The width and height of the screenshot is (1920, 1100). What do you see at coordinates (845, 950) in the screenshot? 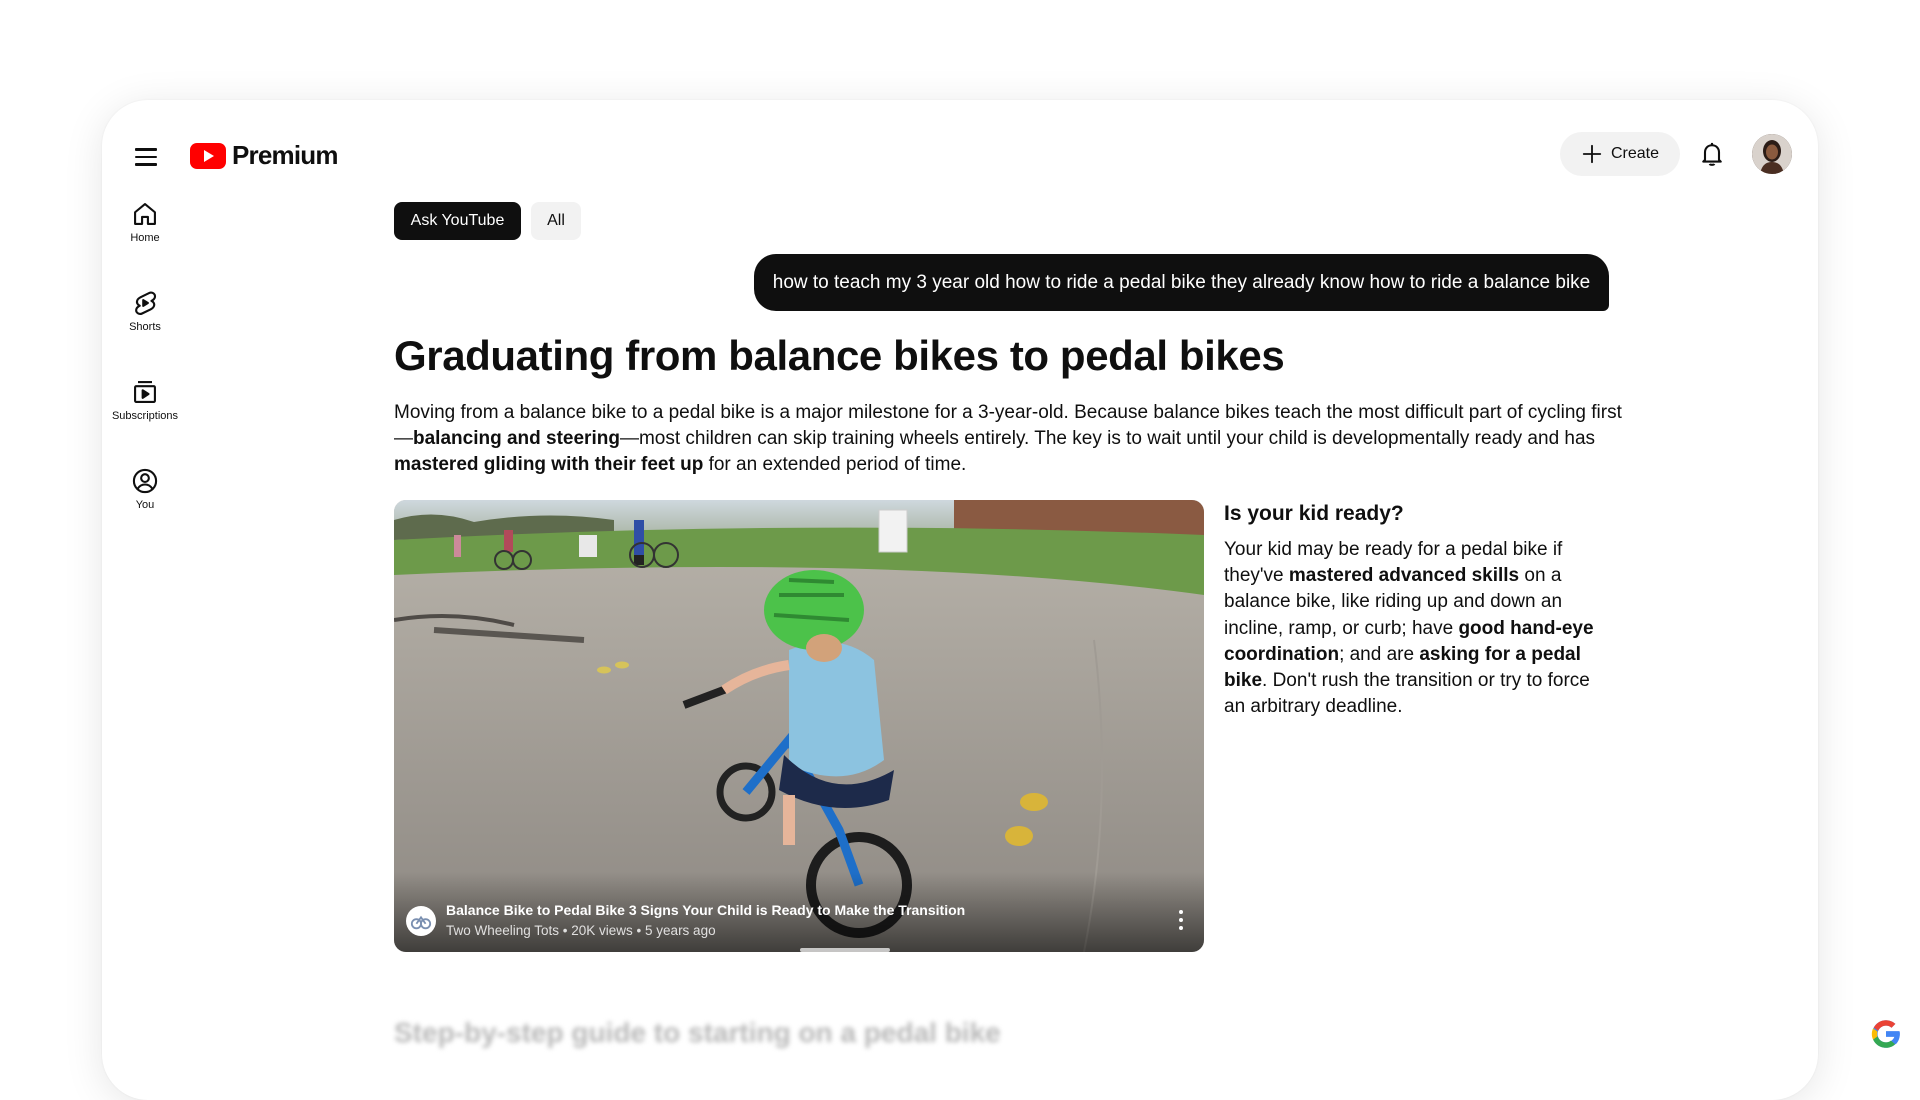
I see `video-progress-indicator` at bounding box center [845, 950].